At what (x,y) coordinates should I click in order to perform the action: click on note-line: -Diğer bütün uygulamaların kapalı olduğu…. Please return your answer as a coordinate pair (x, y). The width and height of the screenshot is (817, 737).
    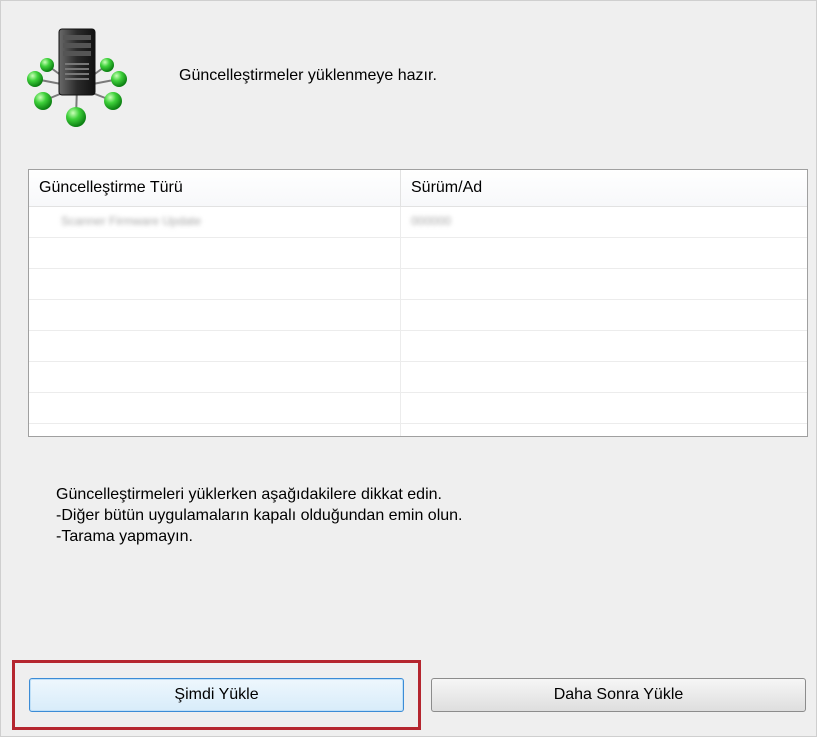
    Looking at the image, I should click on (259, 515).